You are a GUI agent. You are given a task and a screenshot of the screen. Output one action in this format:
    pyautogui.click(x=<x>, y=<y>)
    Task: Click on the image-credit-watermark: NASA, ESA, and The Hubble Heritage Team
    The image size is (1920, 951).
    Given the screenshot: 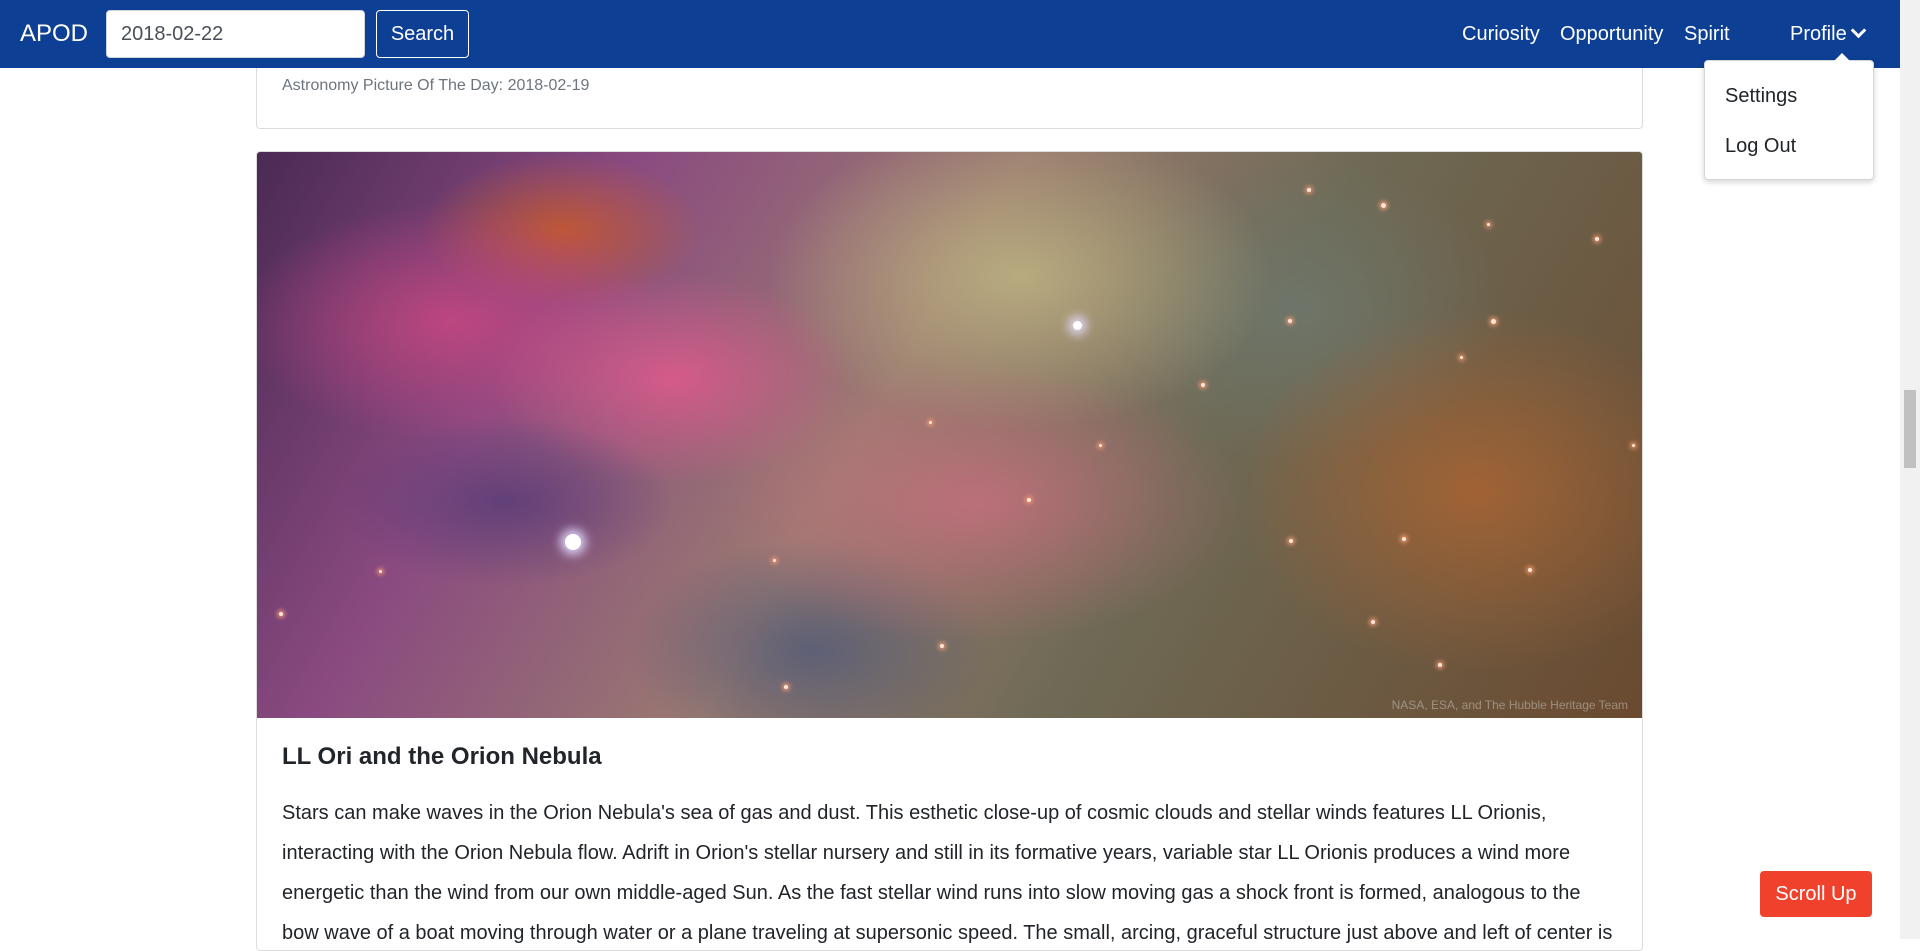 What is the action you would take?
    pyautogui.click(x=1509, y=705)
    